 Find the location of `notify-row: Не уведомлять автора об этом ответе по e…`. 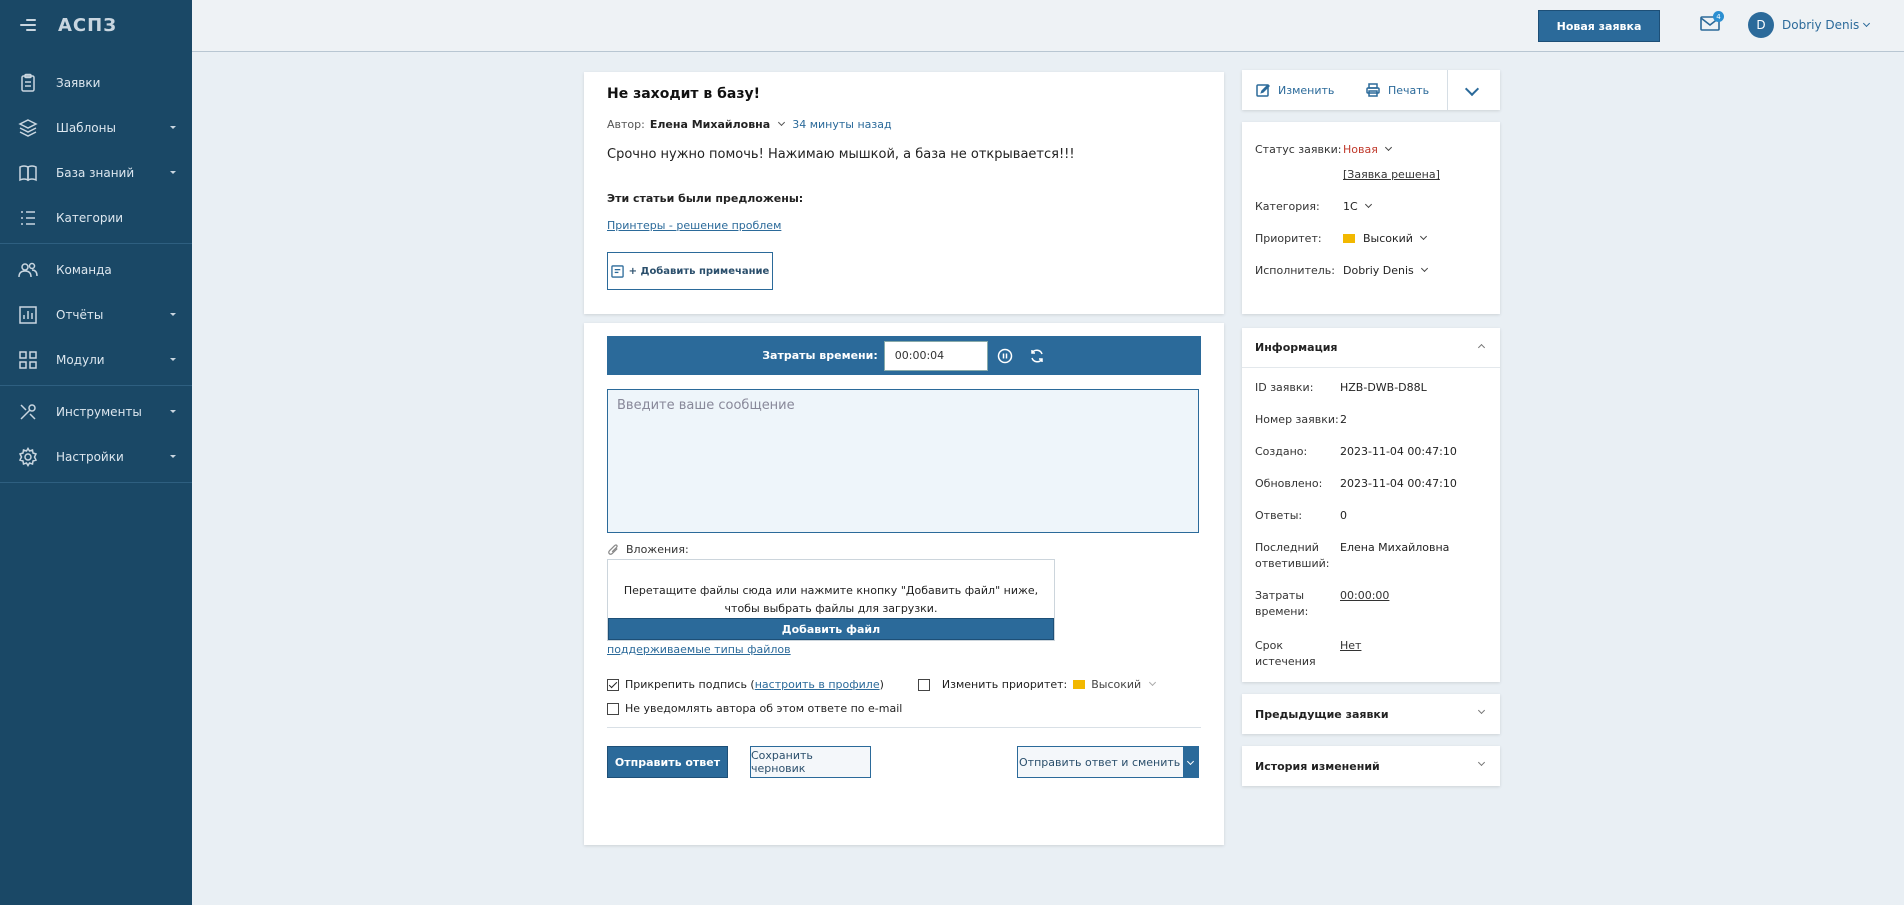

notify-row: Не уведомлять автора об этом ответе по e… is located at coordinates (904, 708).